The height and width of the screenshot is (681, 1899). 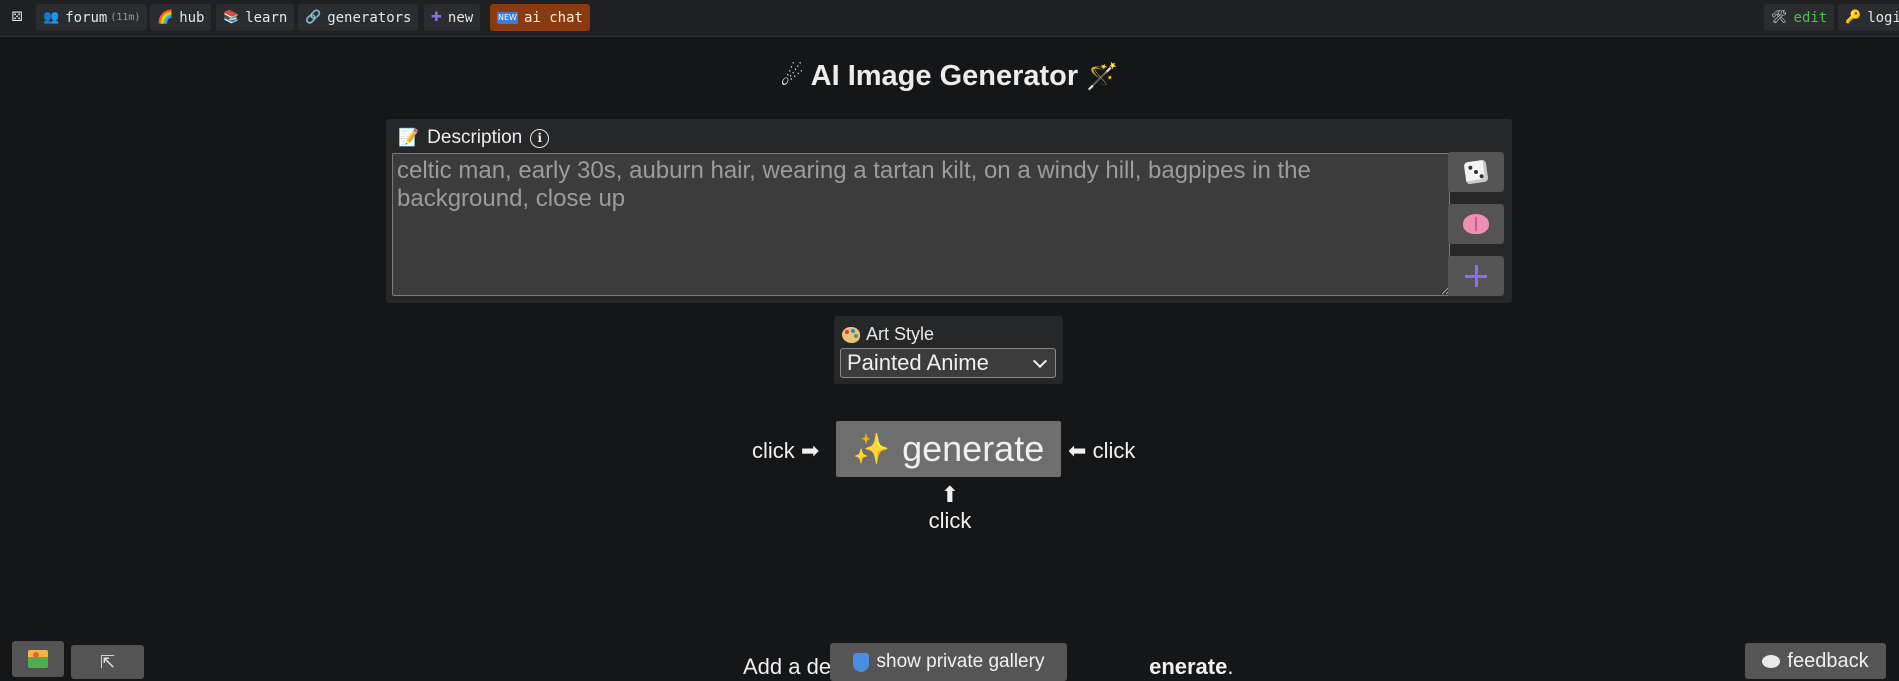 I want to click on dice-icon: ⚄, so click(x=17, y=17).